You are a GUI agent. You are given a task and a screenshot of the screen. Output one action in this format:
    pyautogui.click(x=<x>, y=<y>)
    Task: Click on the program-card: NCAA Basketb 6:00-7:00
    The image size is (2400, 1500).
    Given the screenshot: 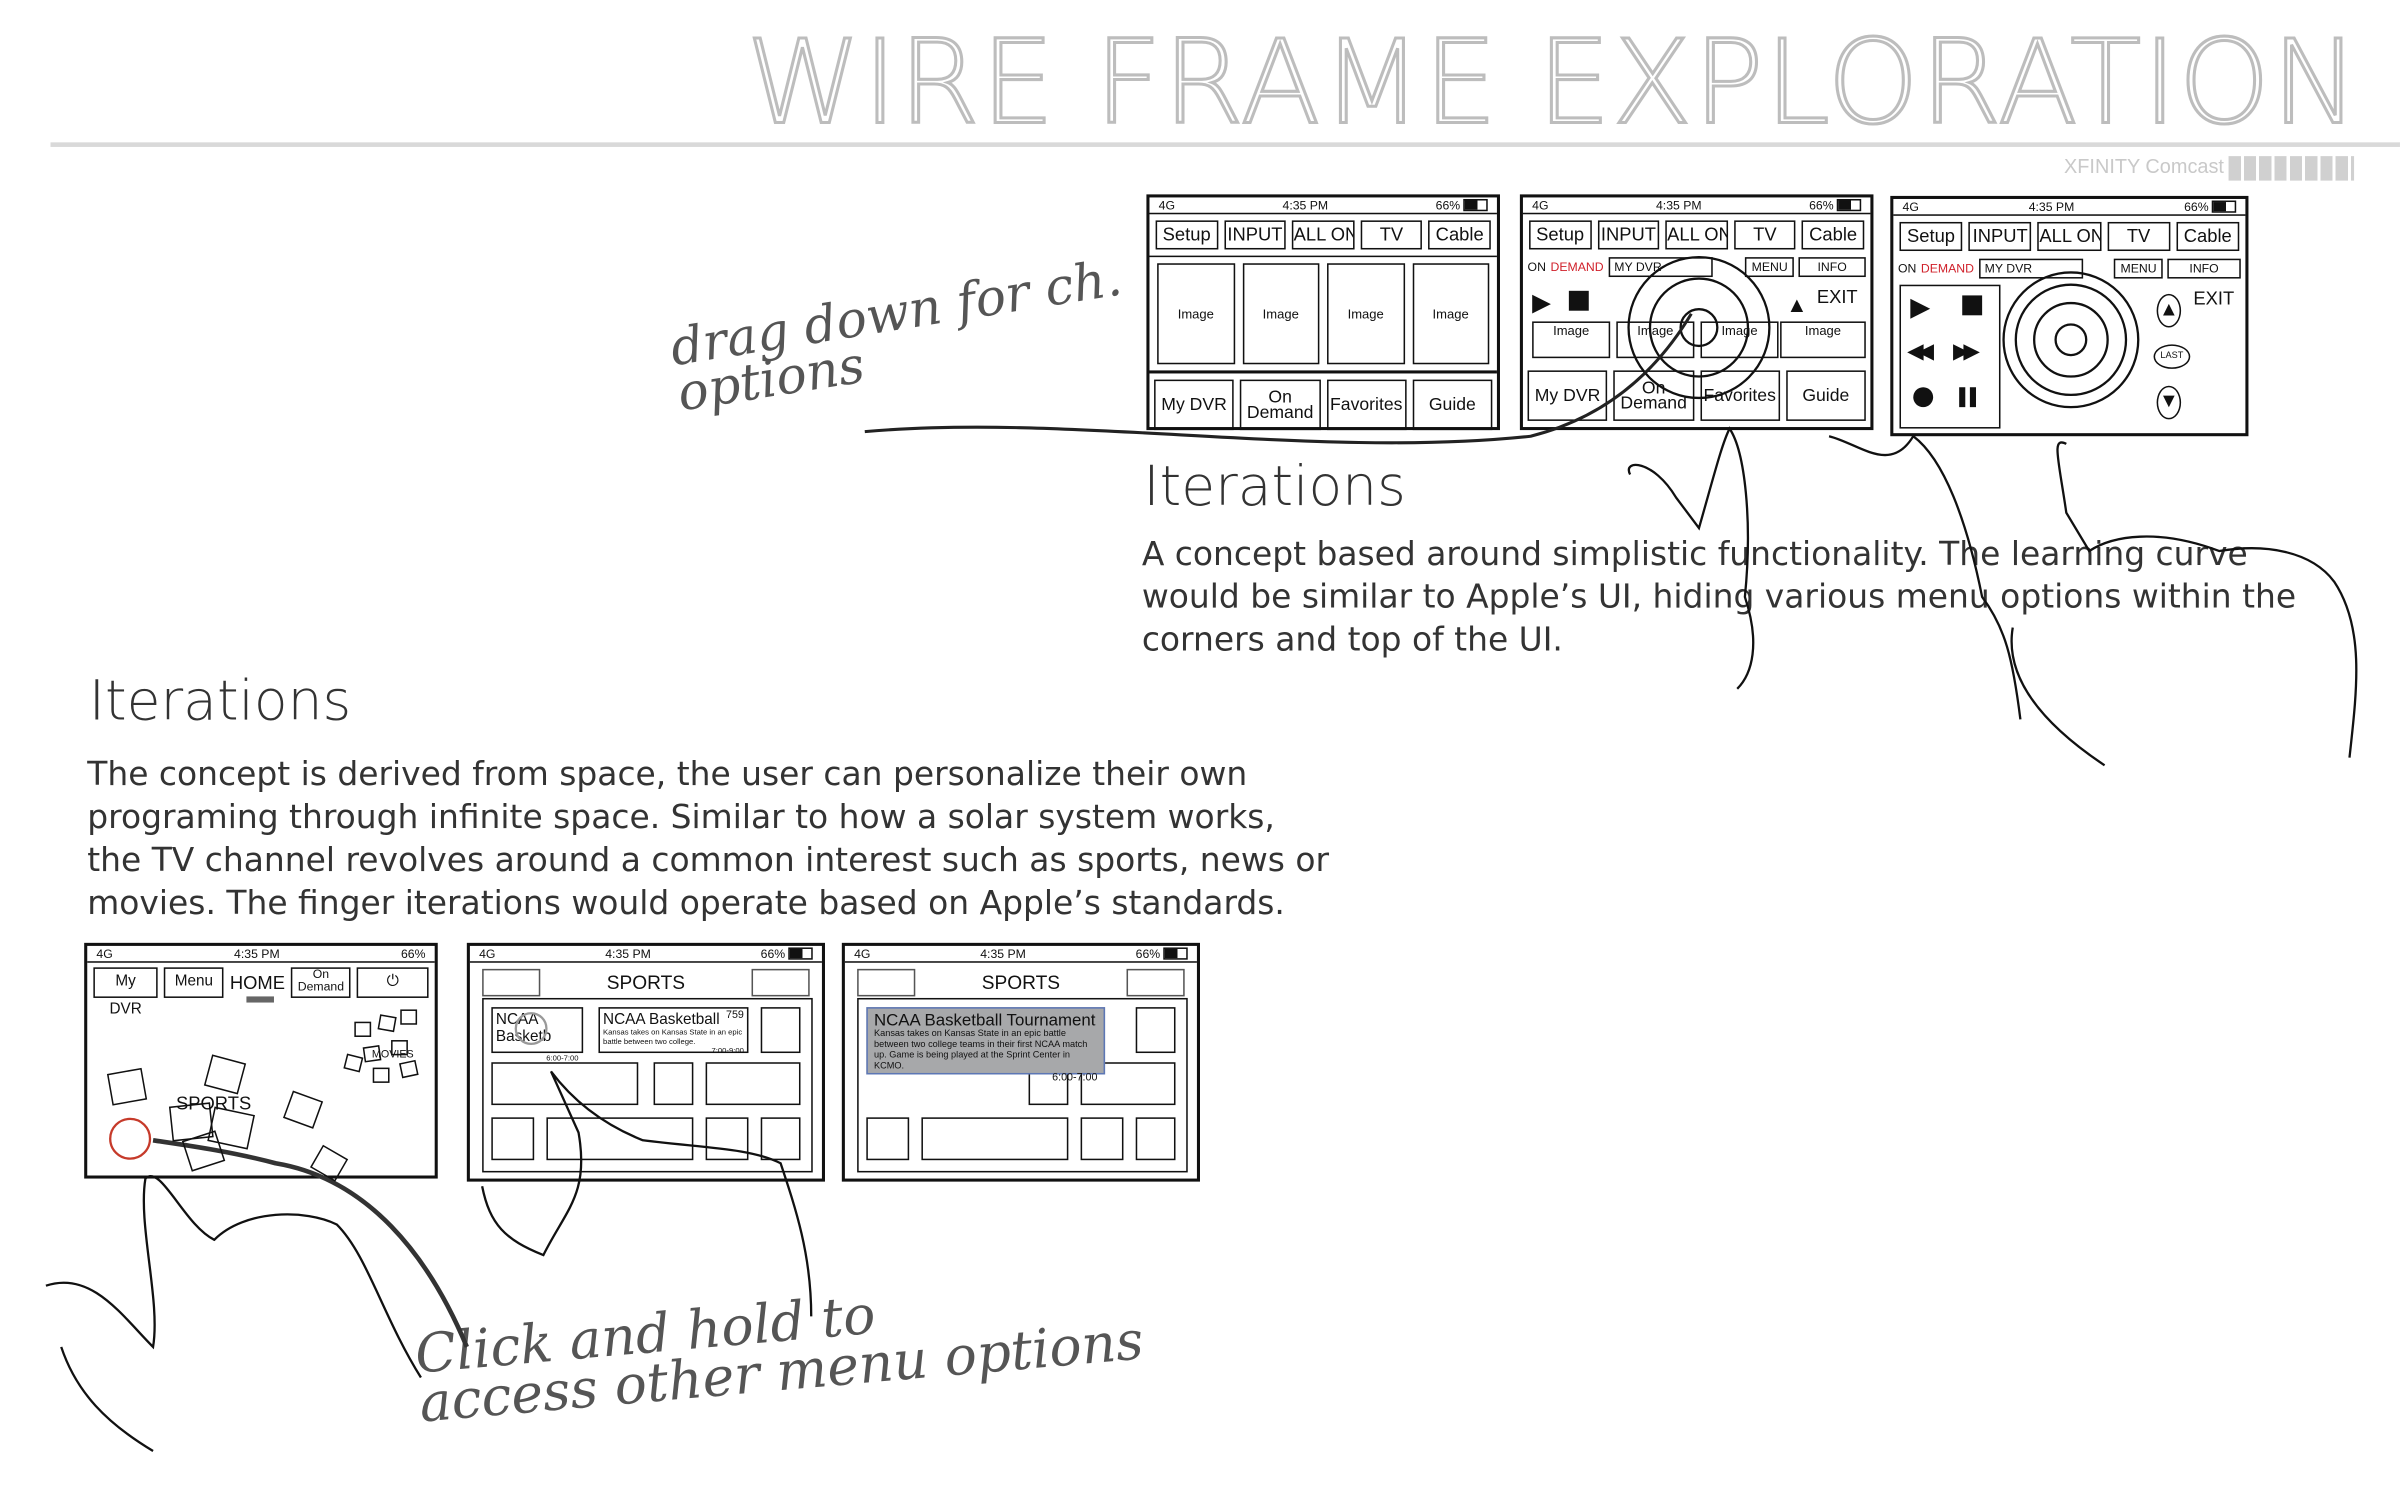 What is the action you would take?
    pyautogui.click(x=537, y=1035)
    